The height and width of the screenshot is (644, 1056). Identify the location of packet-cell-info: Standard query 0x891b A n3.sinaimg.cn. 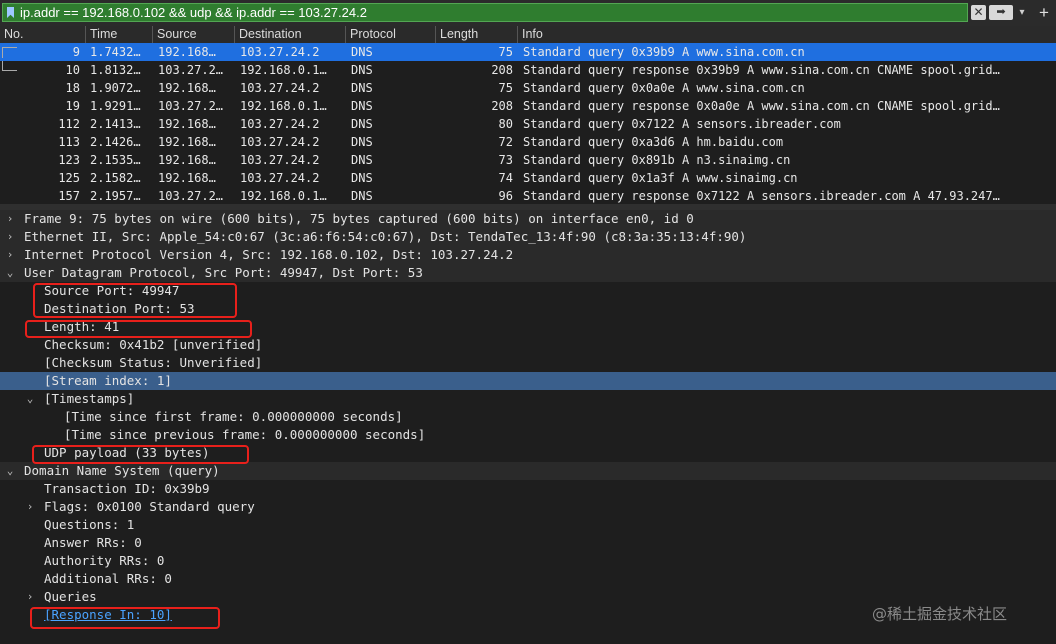
(657, 160).